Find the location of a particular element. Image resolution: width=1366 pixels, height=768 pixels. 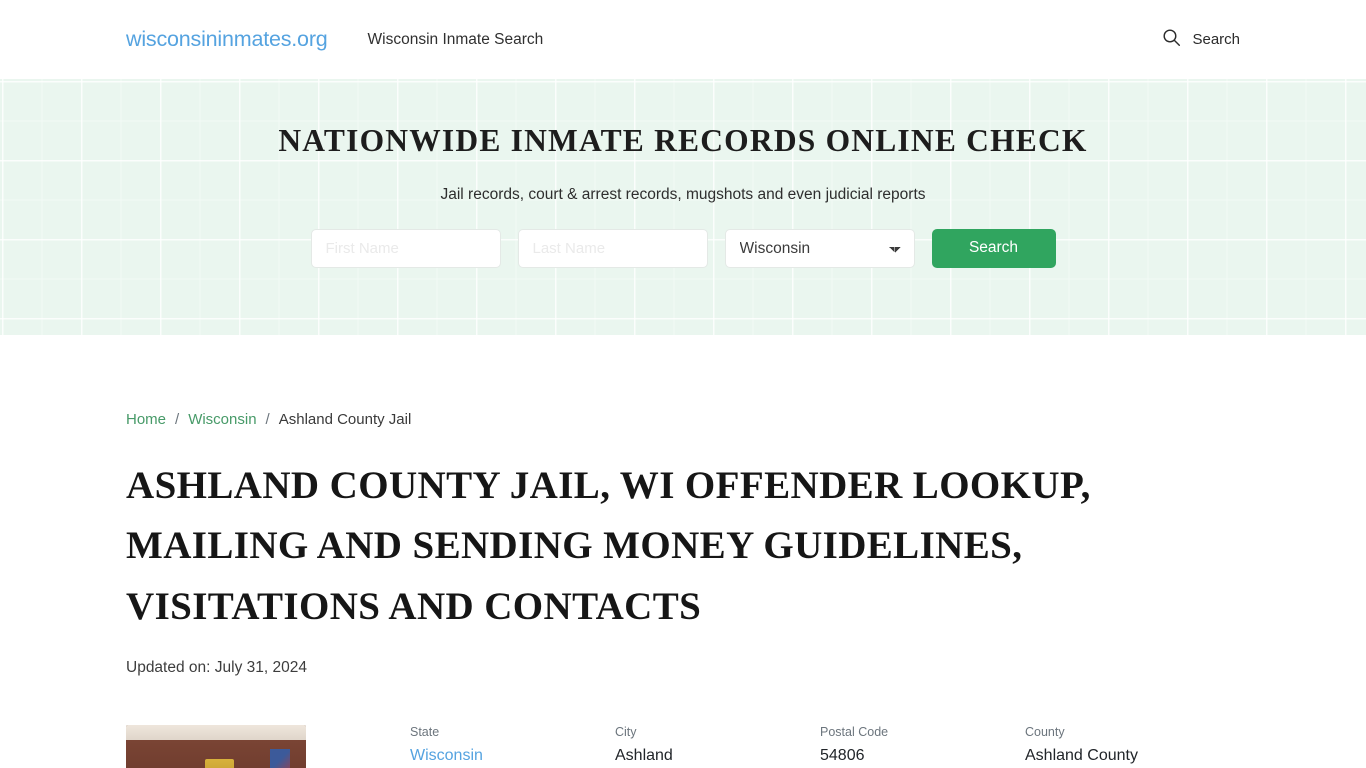

header-search-button: Search is located at coordinates (1201, 40).